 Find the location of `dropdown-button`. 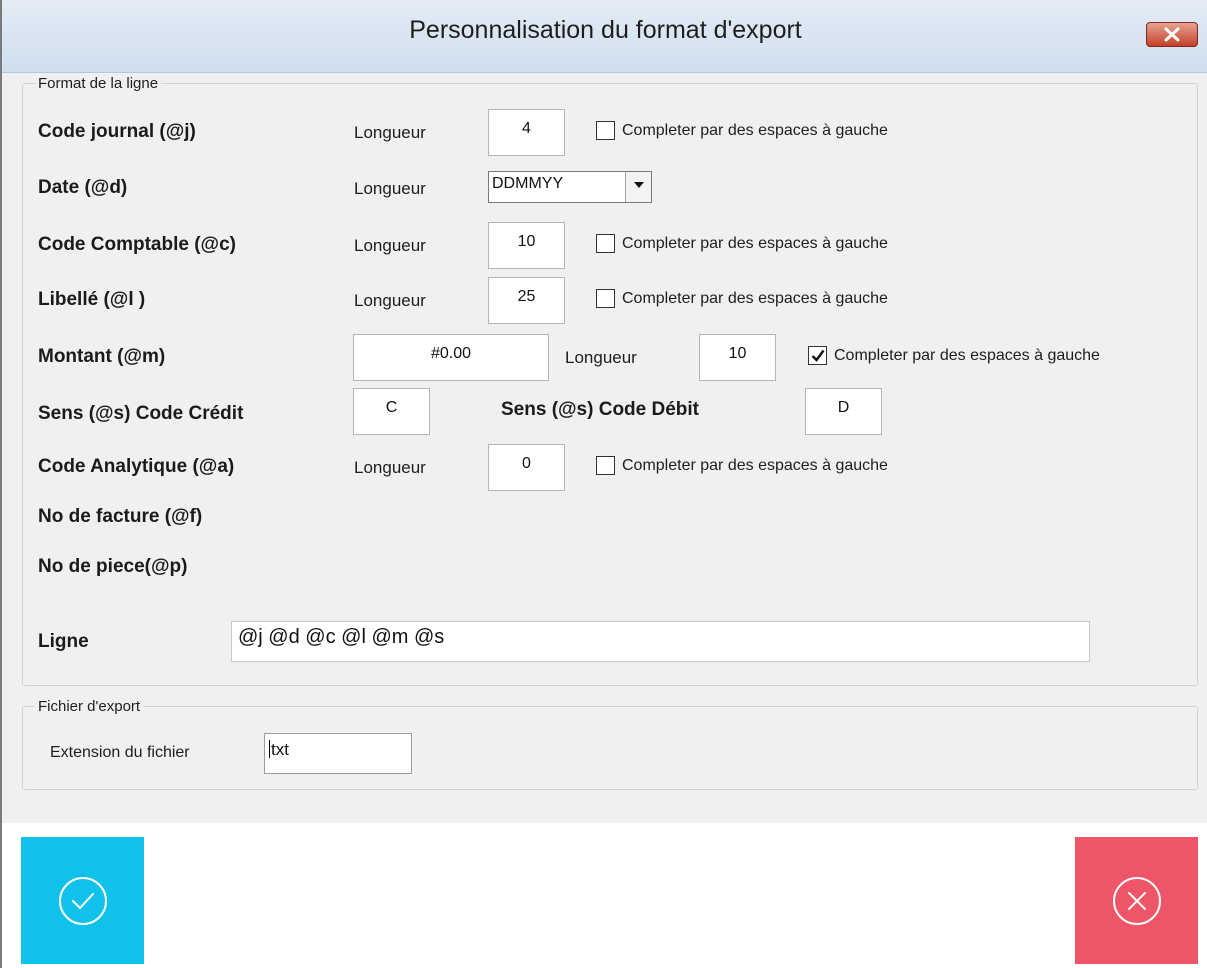

dropdown-button is located at coordinates (638, 187).